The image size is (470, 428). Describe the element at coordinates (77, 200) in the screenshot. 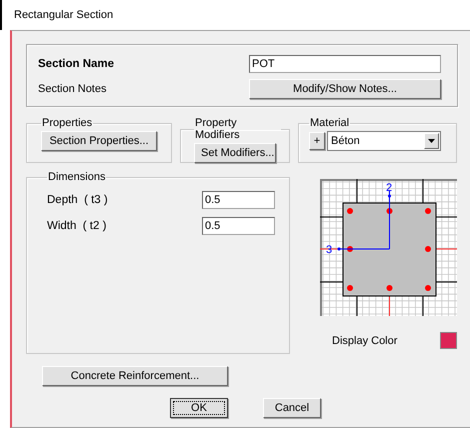

I see `dimension-label: Depth ( t3 )` at that location.